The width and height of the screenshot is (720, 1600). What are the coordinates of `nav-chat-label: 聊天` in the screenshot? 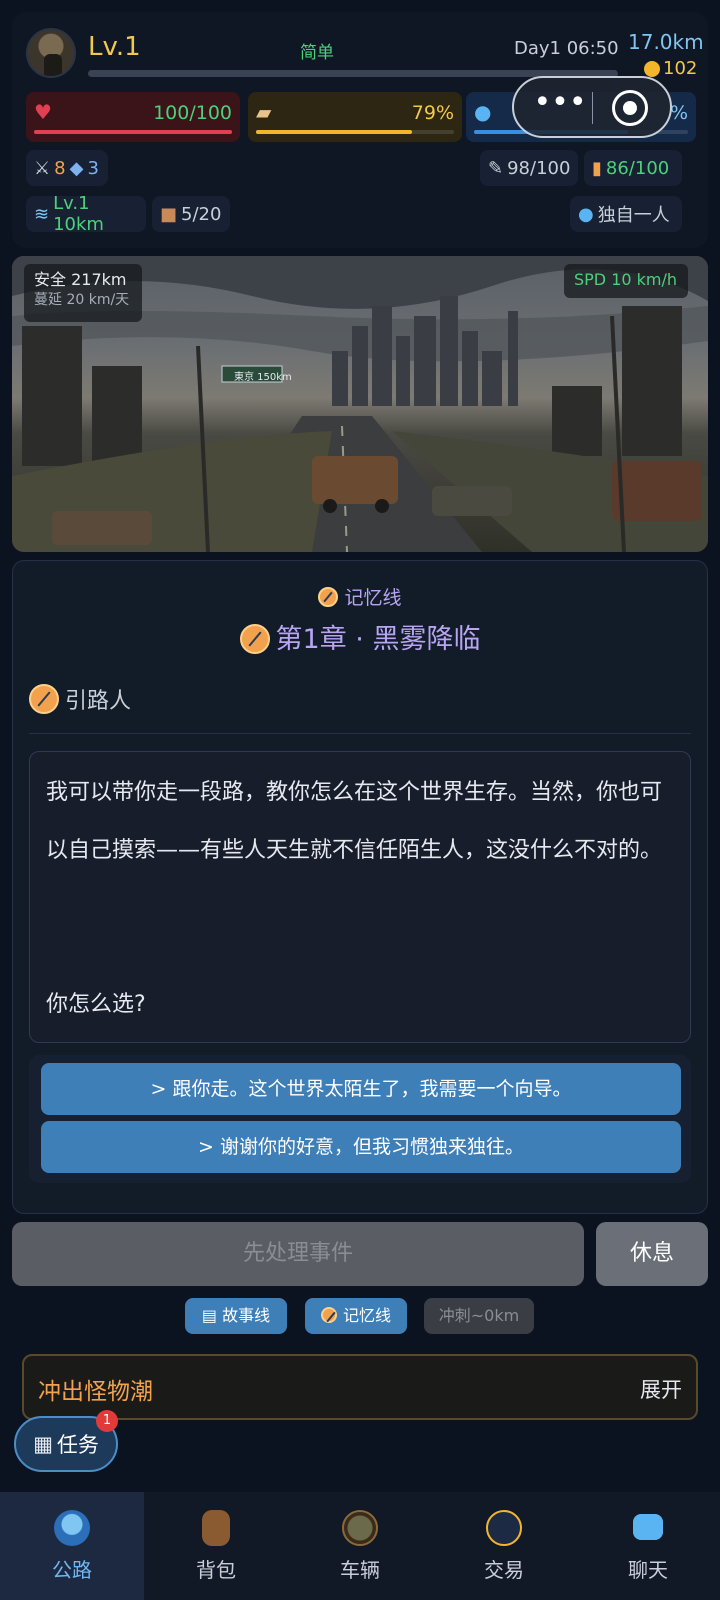 It's located at (648, 1570).